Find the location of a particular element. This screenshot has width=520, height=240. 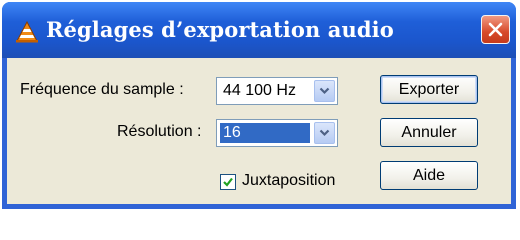

sample-rate-label: Fréquence du sample : is located at coordinates (102, 89).